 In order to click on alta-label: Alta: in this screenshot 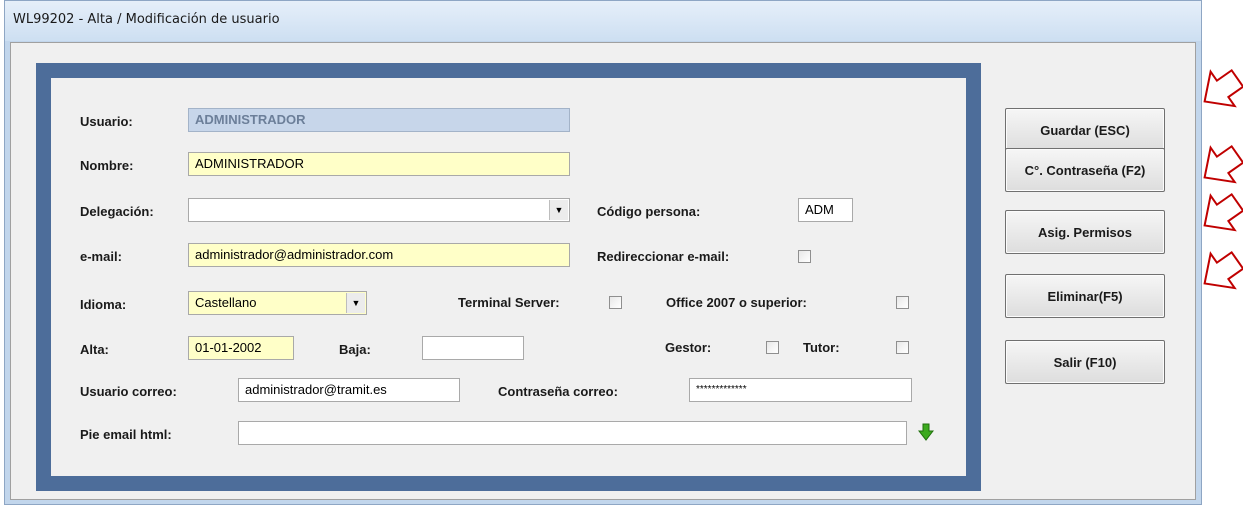, I will do `click(94, 349)`.